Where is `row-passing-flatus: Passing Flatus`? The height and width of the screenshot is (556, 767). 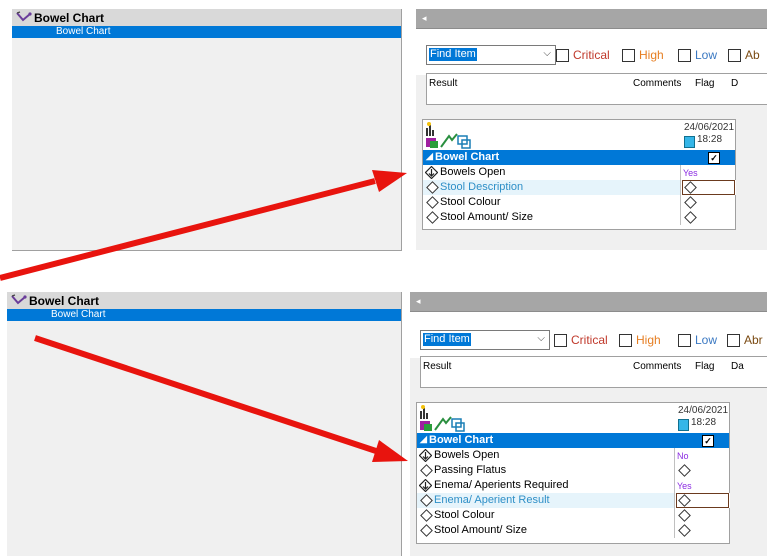
row-passing-flatus: Passing Flatus is located at coordinates (573, 470).